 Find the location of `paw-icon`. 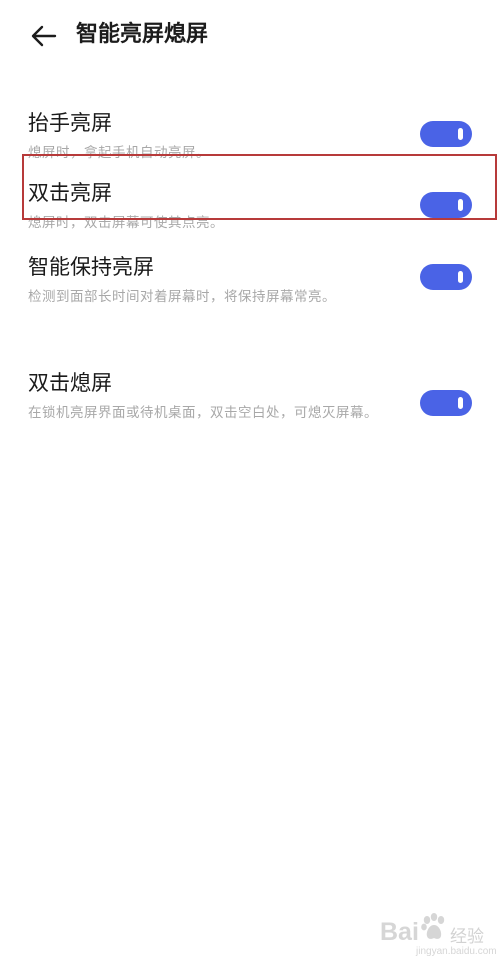

paw-icon is located at coordinates (433, 926).